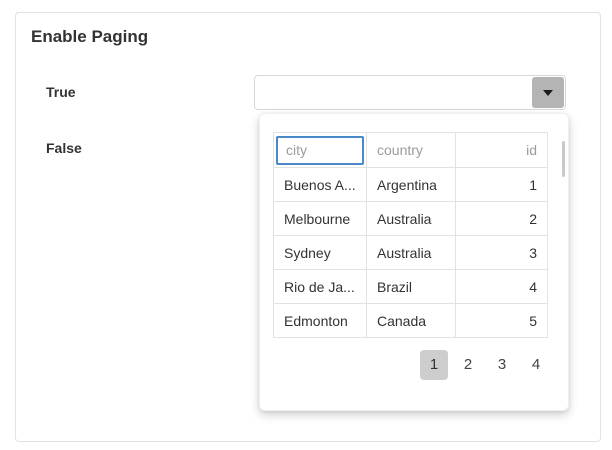  What do you see at coordinates (485, 365) in the screenshot?
I see `pager: 1 2 3 4` at bounding box center [485, 365].